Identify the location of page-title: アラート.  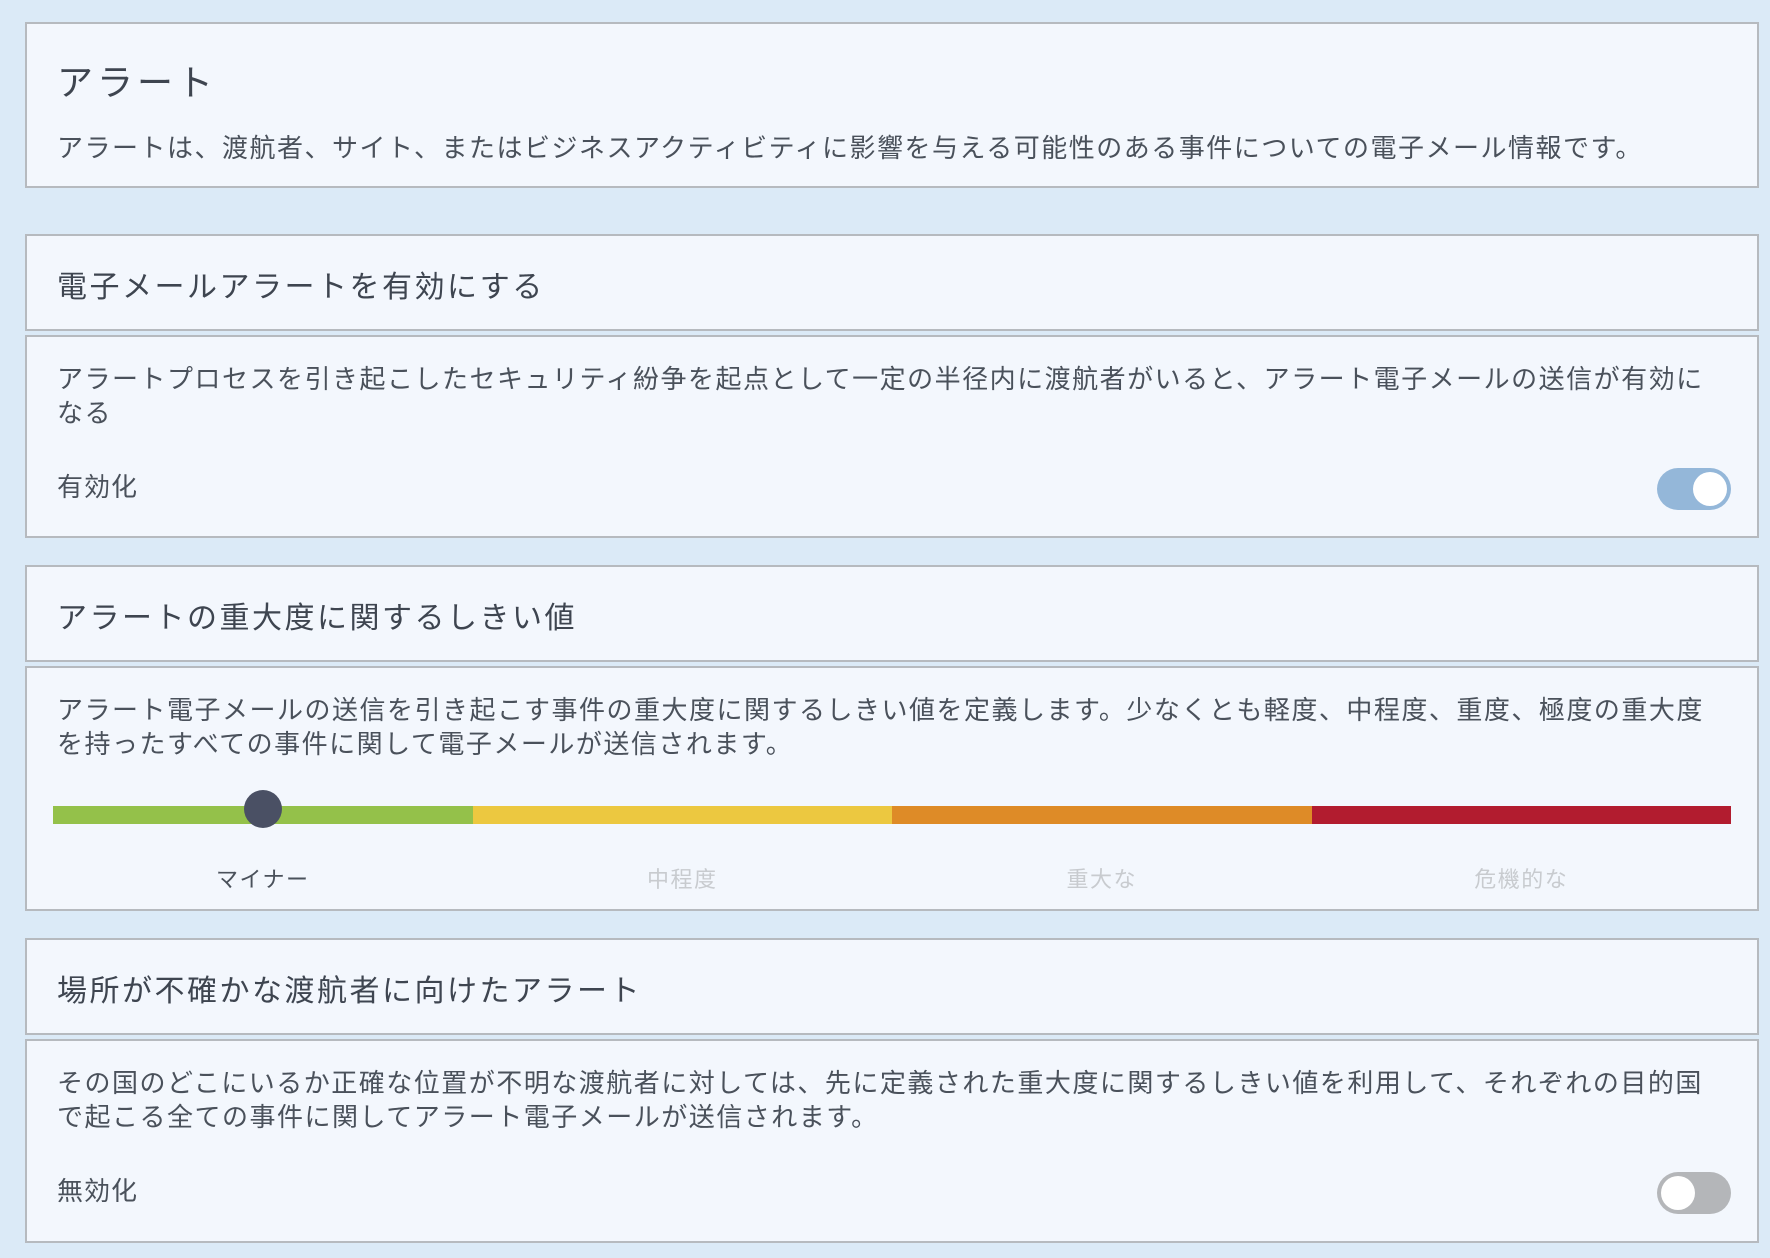
(137, 83).